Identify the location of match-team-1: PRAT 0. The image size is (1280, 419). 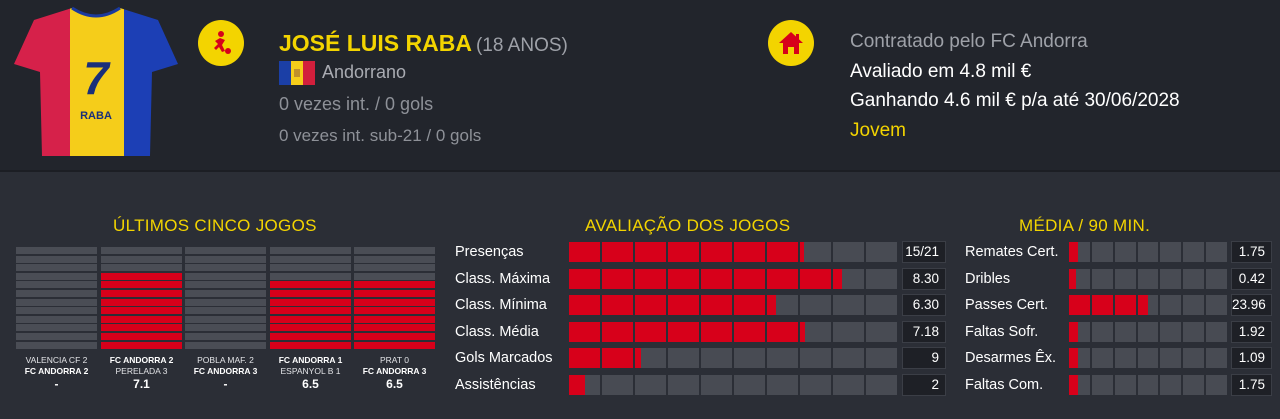
(394, 360).